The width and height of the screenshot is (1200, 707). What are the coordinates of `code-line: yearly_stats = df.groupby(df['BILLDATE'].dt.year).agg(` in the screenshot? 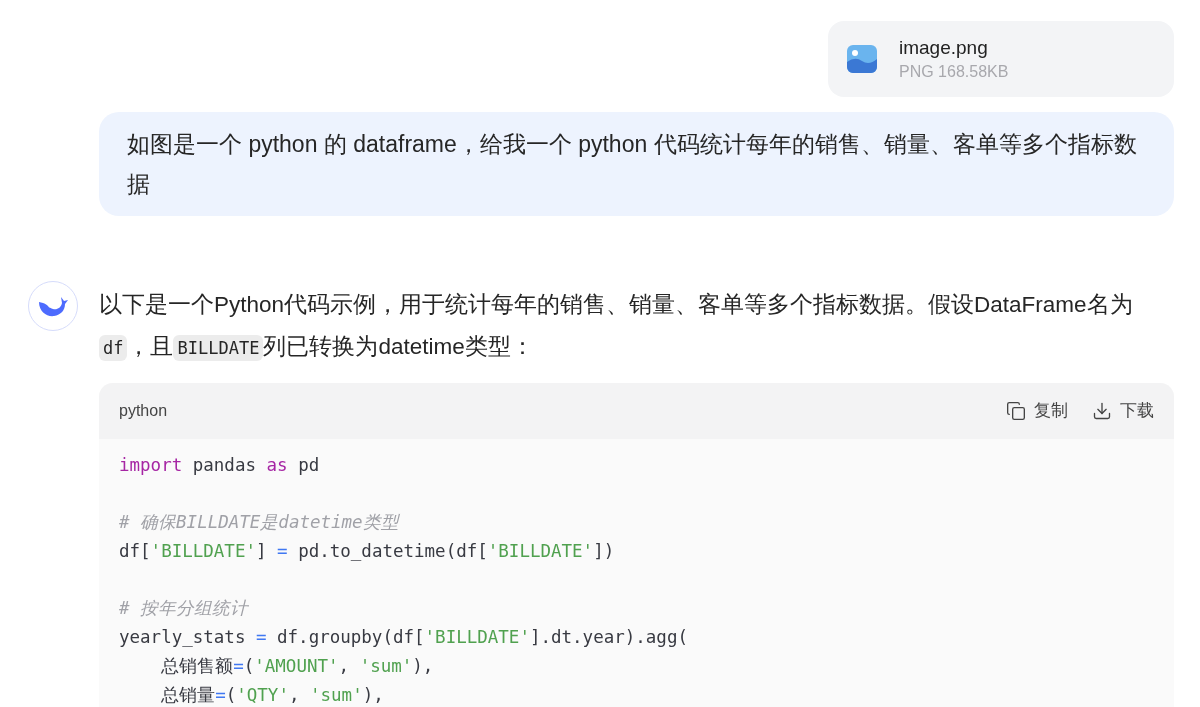 It's located at (403, 638).